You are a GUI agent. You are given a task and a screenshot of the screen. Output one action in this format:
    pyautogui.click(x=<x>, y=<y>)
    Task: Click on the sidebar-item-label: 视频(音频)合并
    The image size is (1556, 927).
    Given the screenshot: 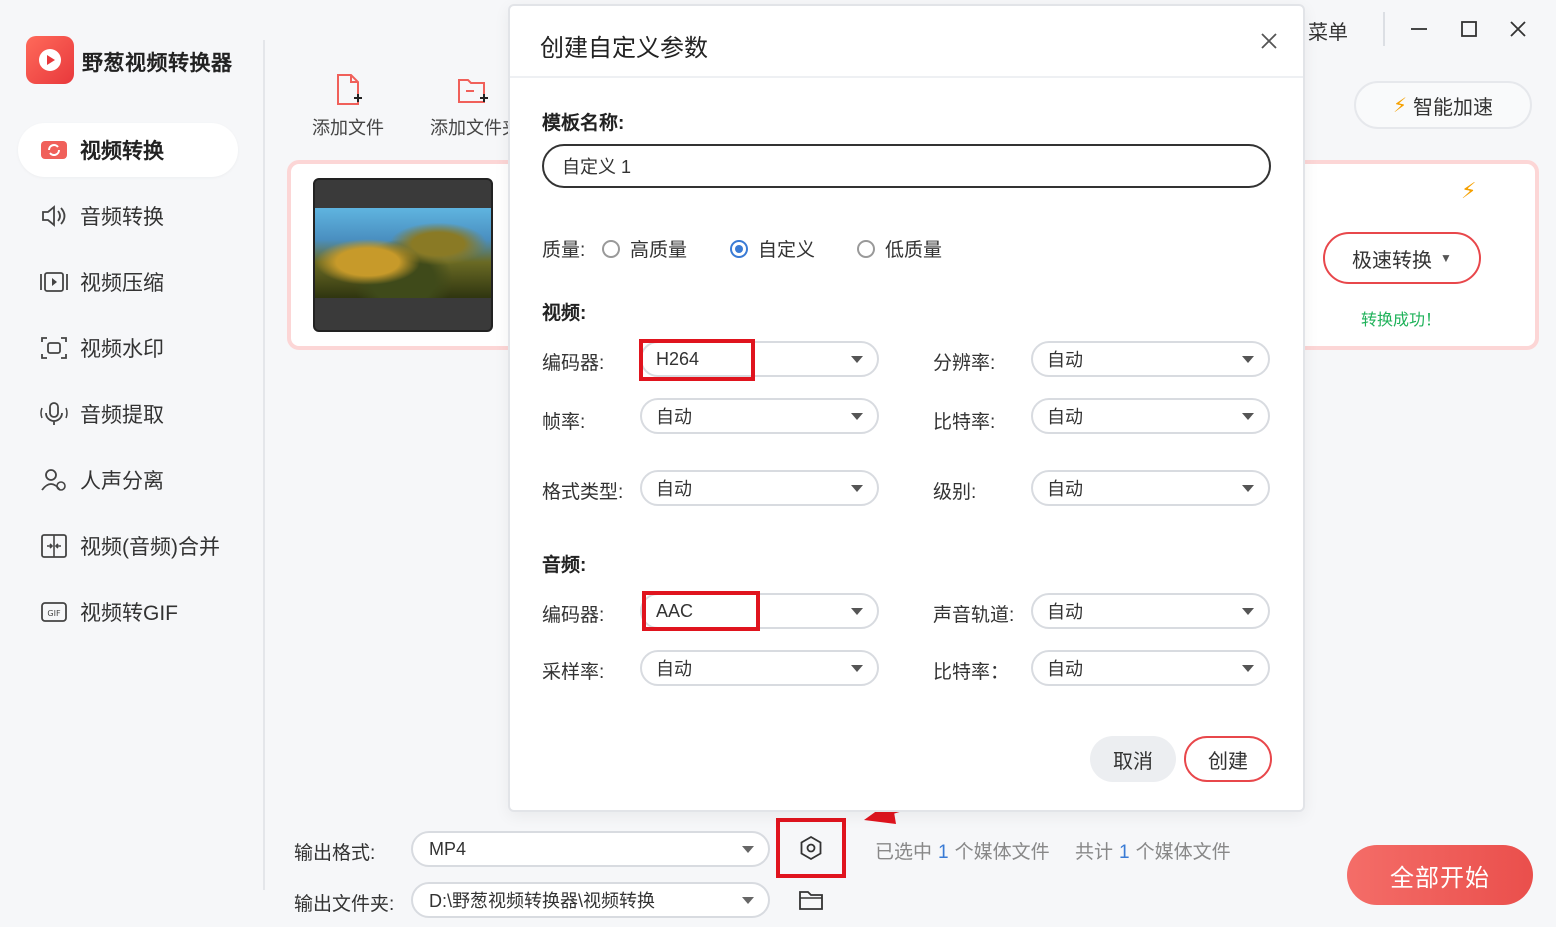 What is the action you would take?
    pyautogui.click(x=150, y=547)
    